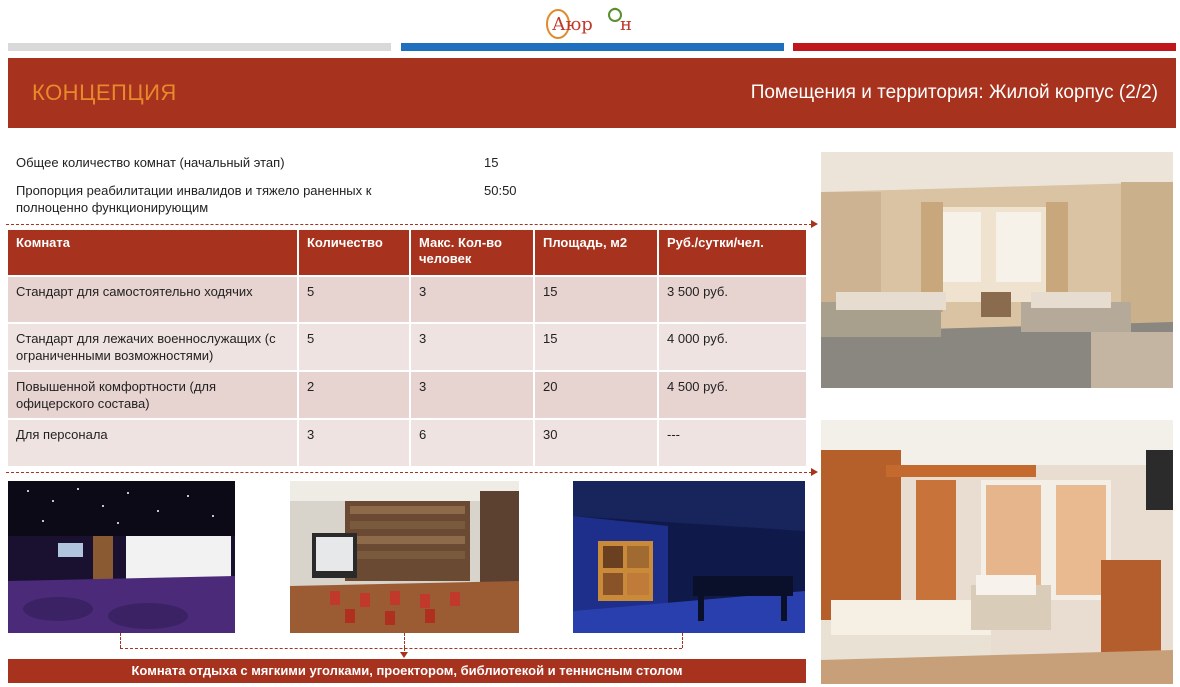  I want to click on photo-comfort-room, so click(997, 552).